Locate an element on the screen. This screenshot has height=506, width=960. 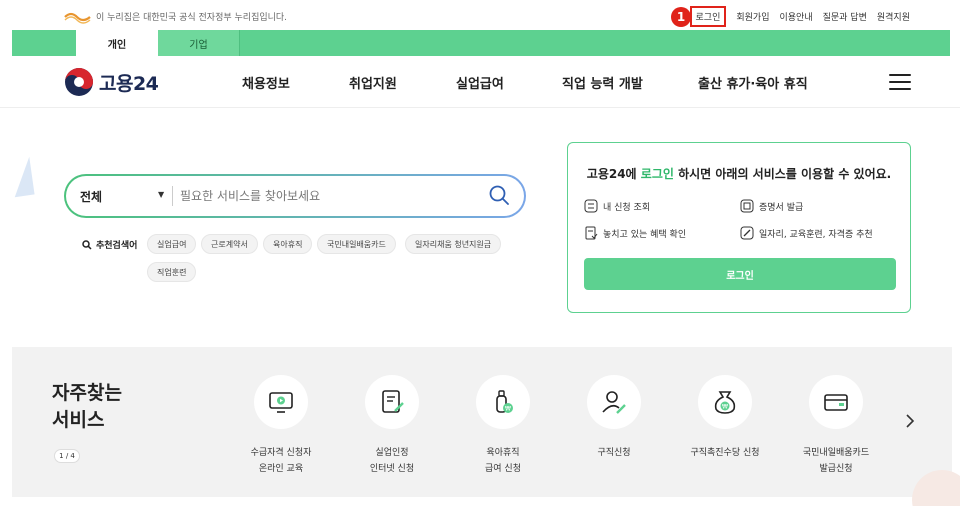
service-online-education: 수급자격 신청자 온라인 교육 is located at coordinates (281, 426).